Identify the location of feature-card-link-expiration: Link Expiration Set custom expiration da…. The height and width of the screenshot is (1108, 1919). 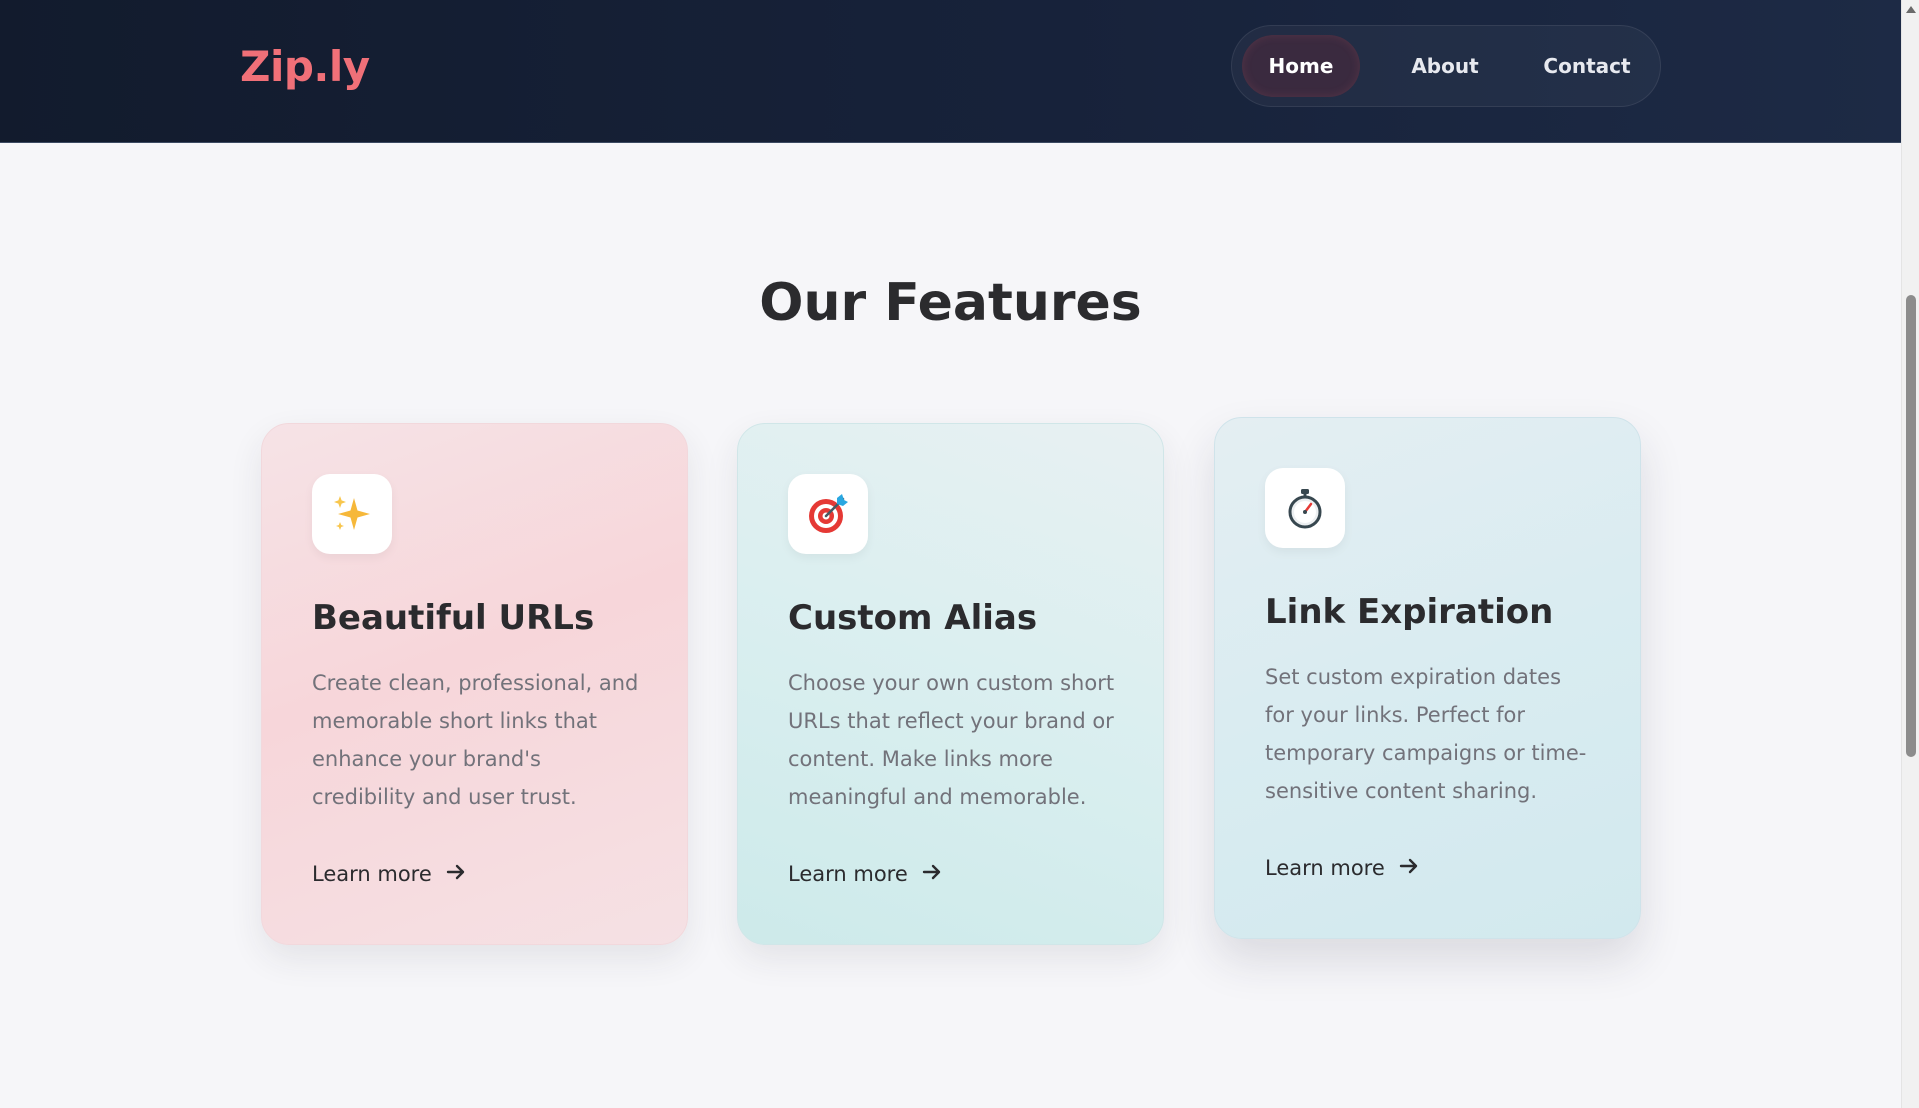
(1427, 678).